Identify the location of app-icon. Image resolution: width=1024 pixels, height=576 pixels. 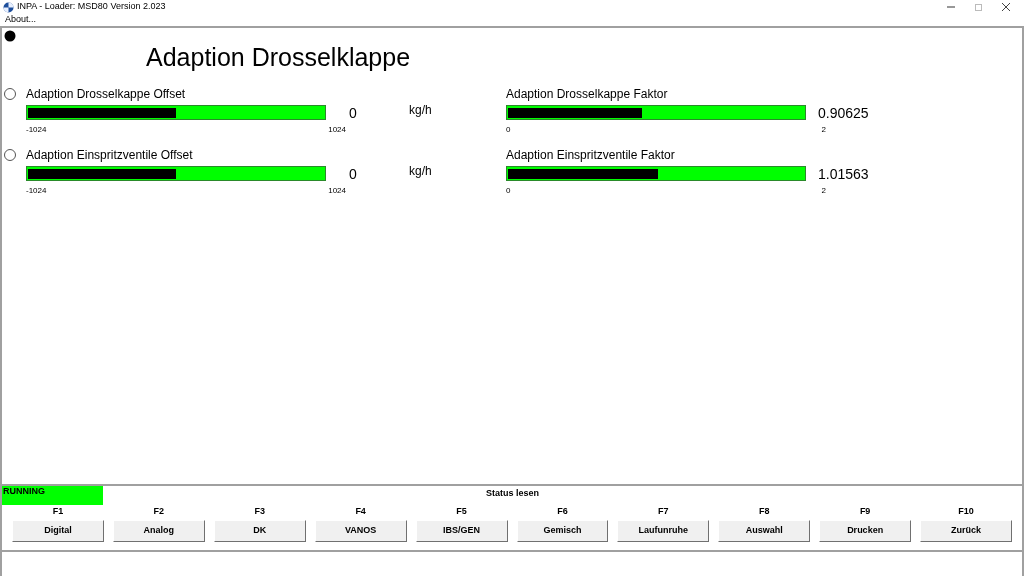
(8, 7).